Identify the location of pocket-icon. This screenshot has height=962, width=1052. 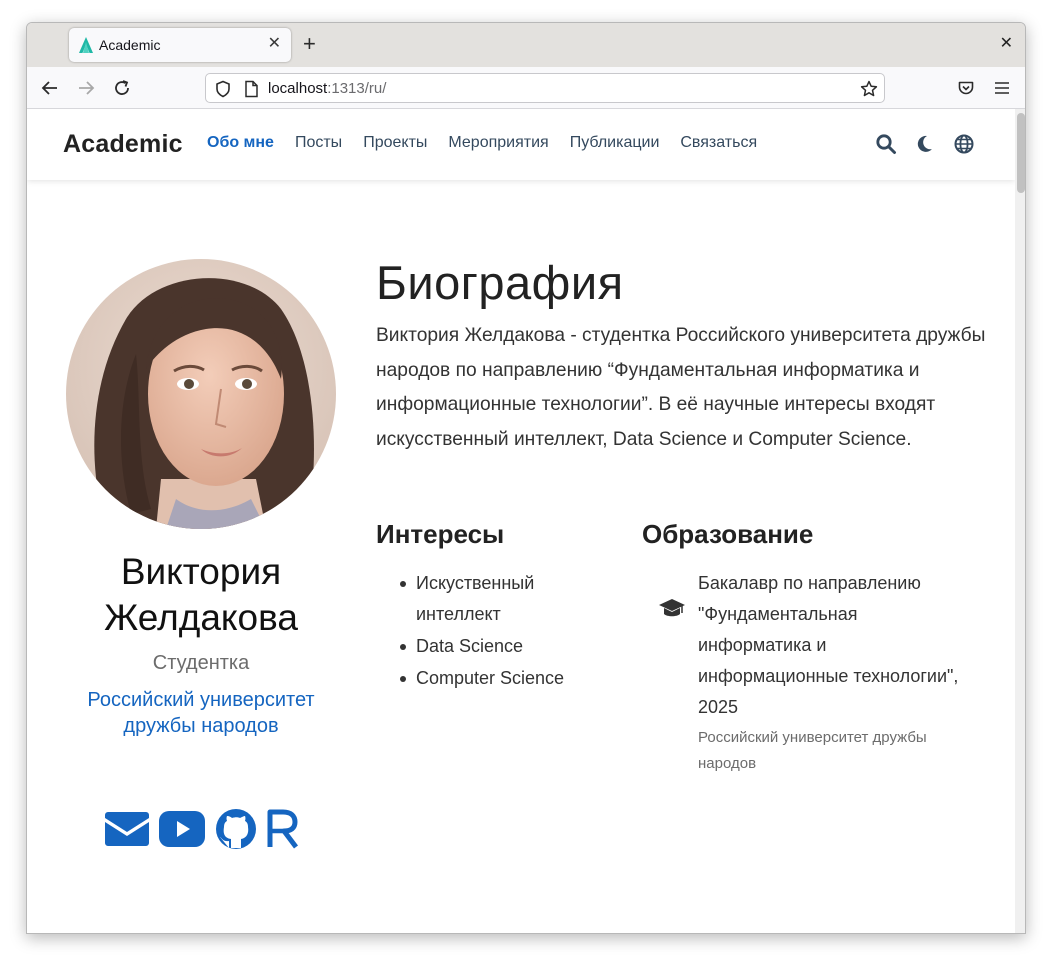
(966, 88).